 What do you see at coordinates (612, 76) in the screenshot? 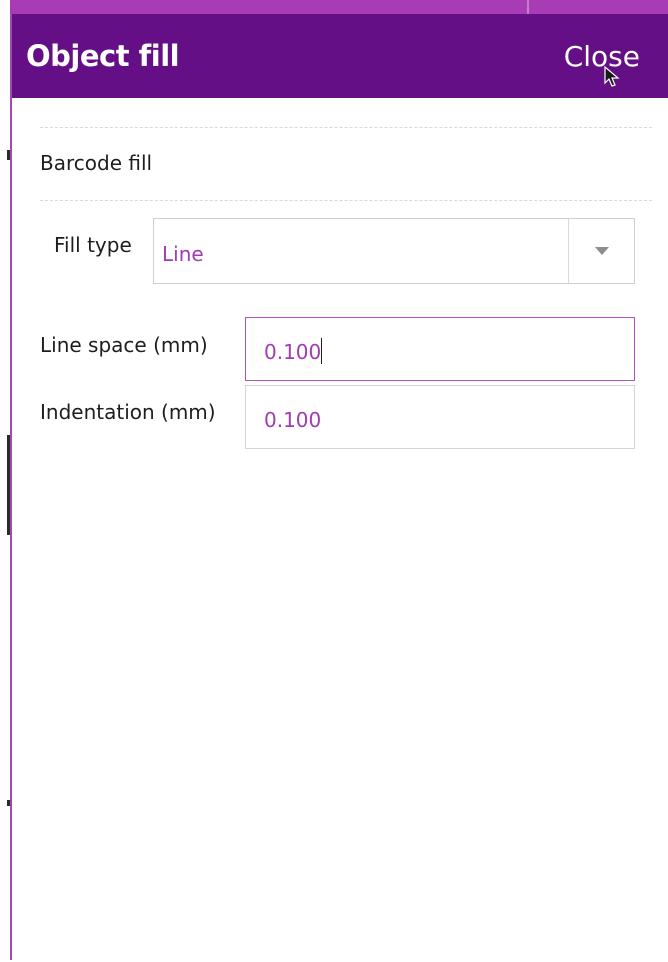
I see `mouse-pointer-icon` at bounding box center [612, 76].